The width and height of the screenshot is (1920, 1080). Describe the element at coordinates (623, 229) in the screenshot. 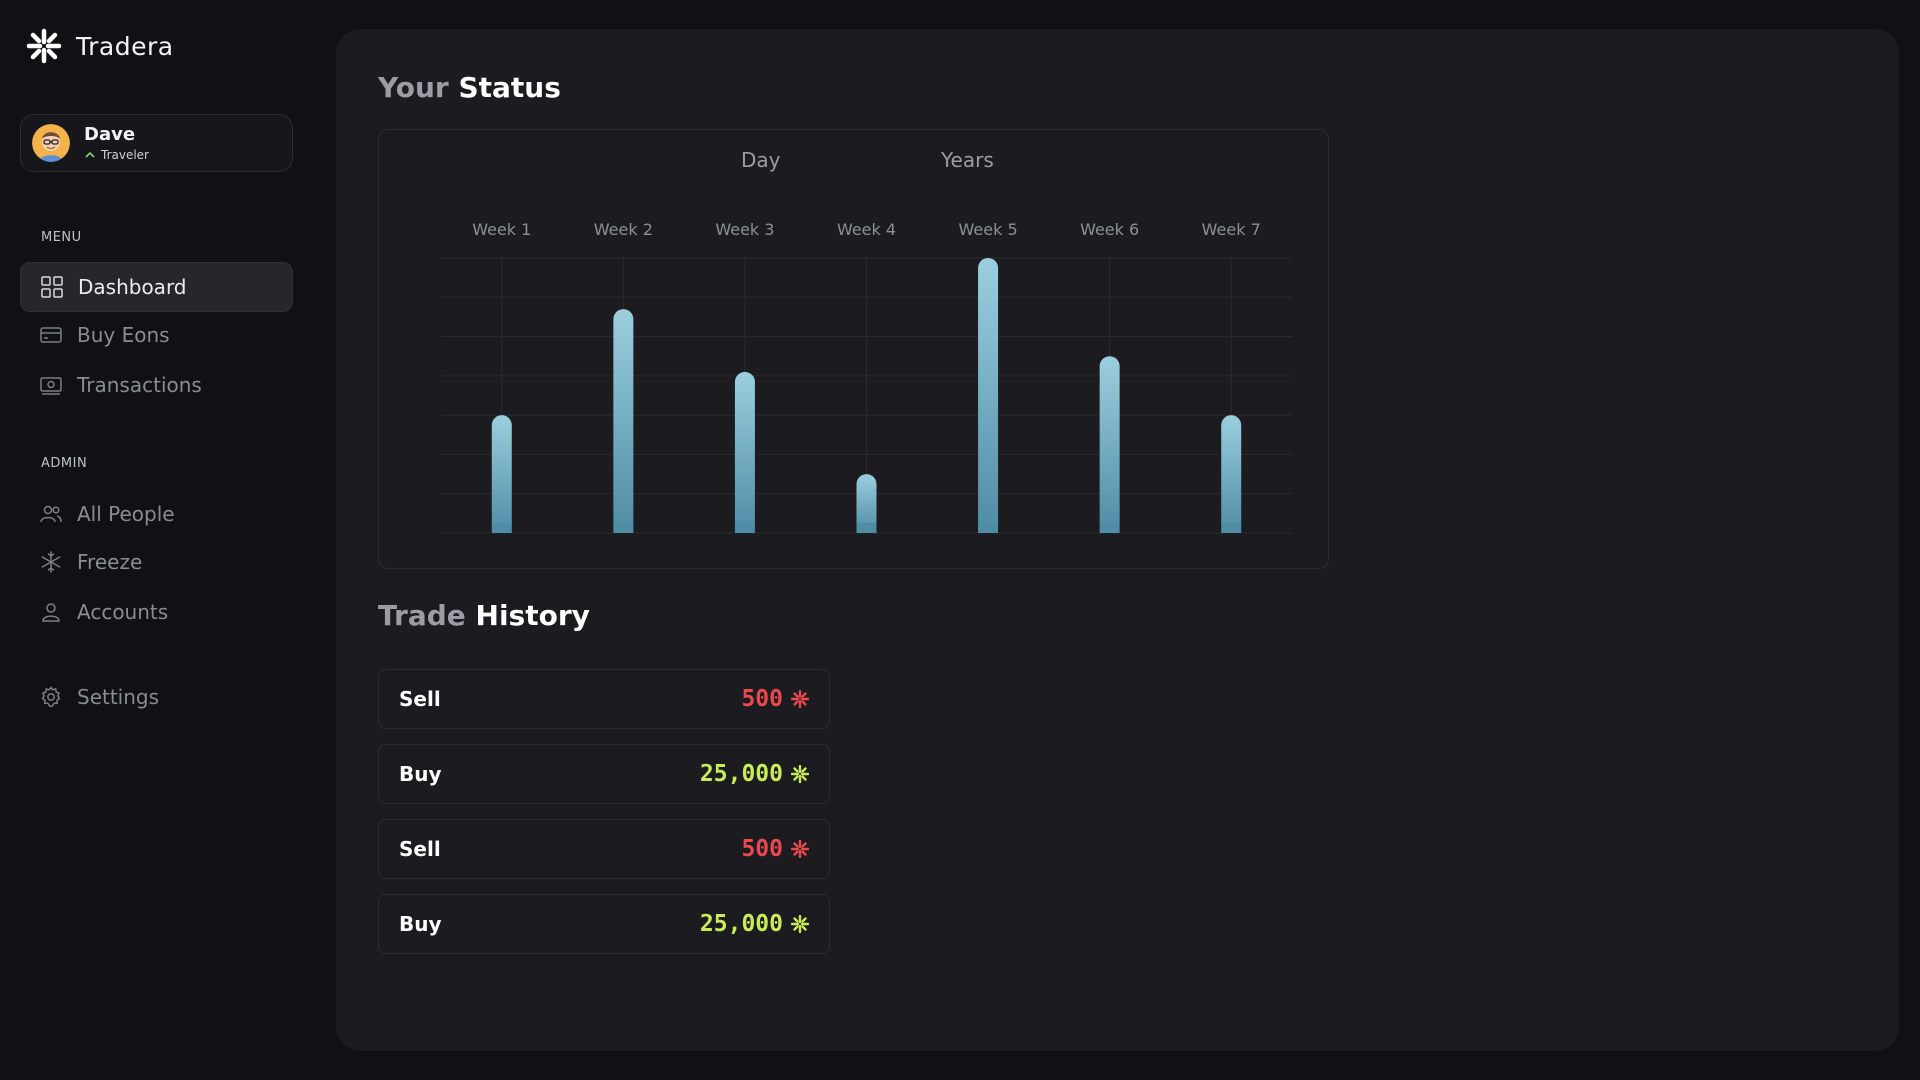

I see `x-tick-label: Week 2` at that location.